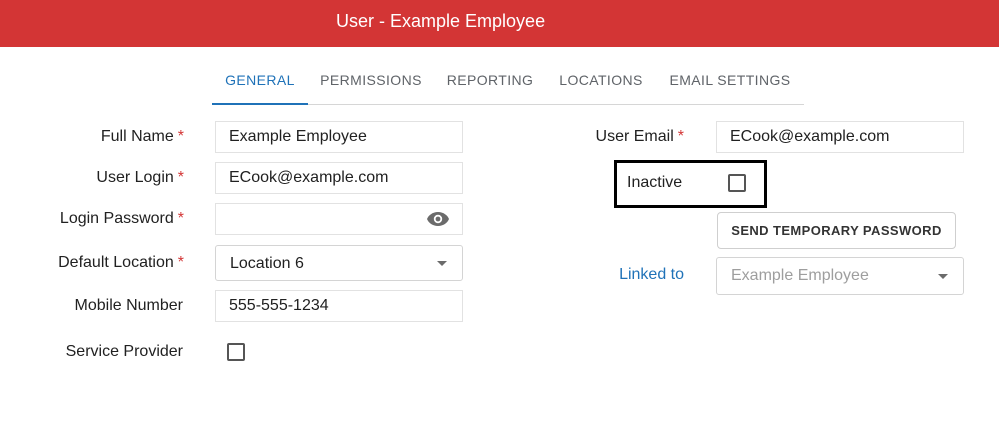 This screenshot has width=999, height=421. Describe the element at coordinates (135, 177) in the screenshot. I see `user-login-label-text: User Login` at that location.